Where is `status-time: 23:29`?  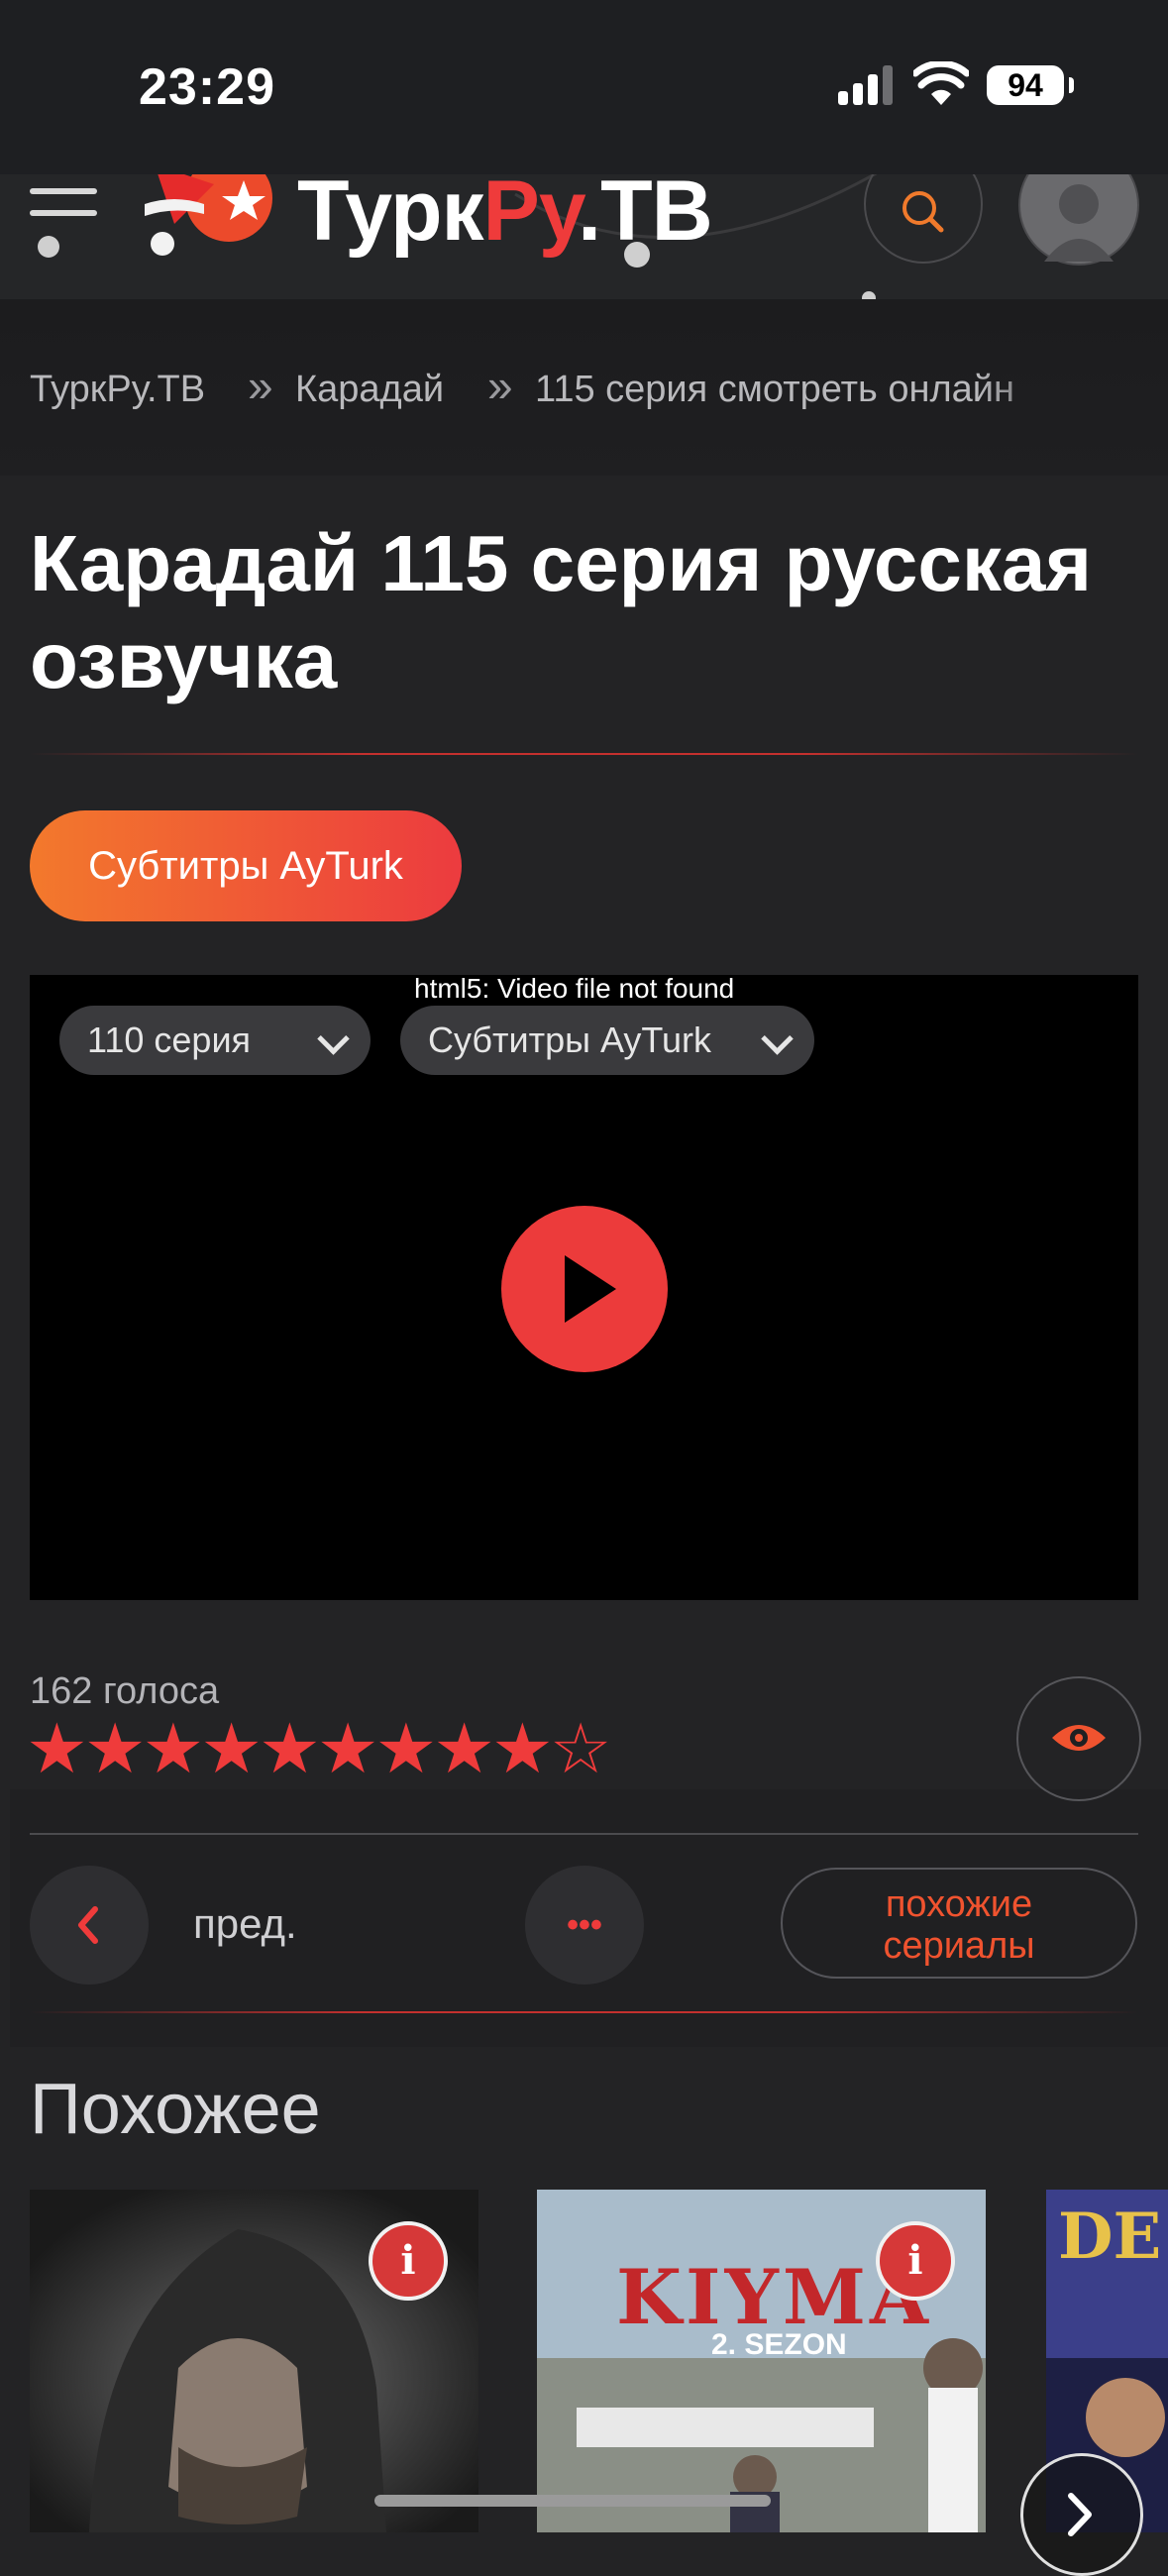 status-time: 23:29 is located at coordinates (207, 87).